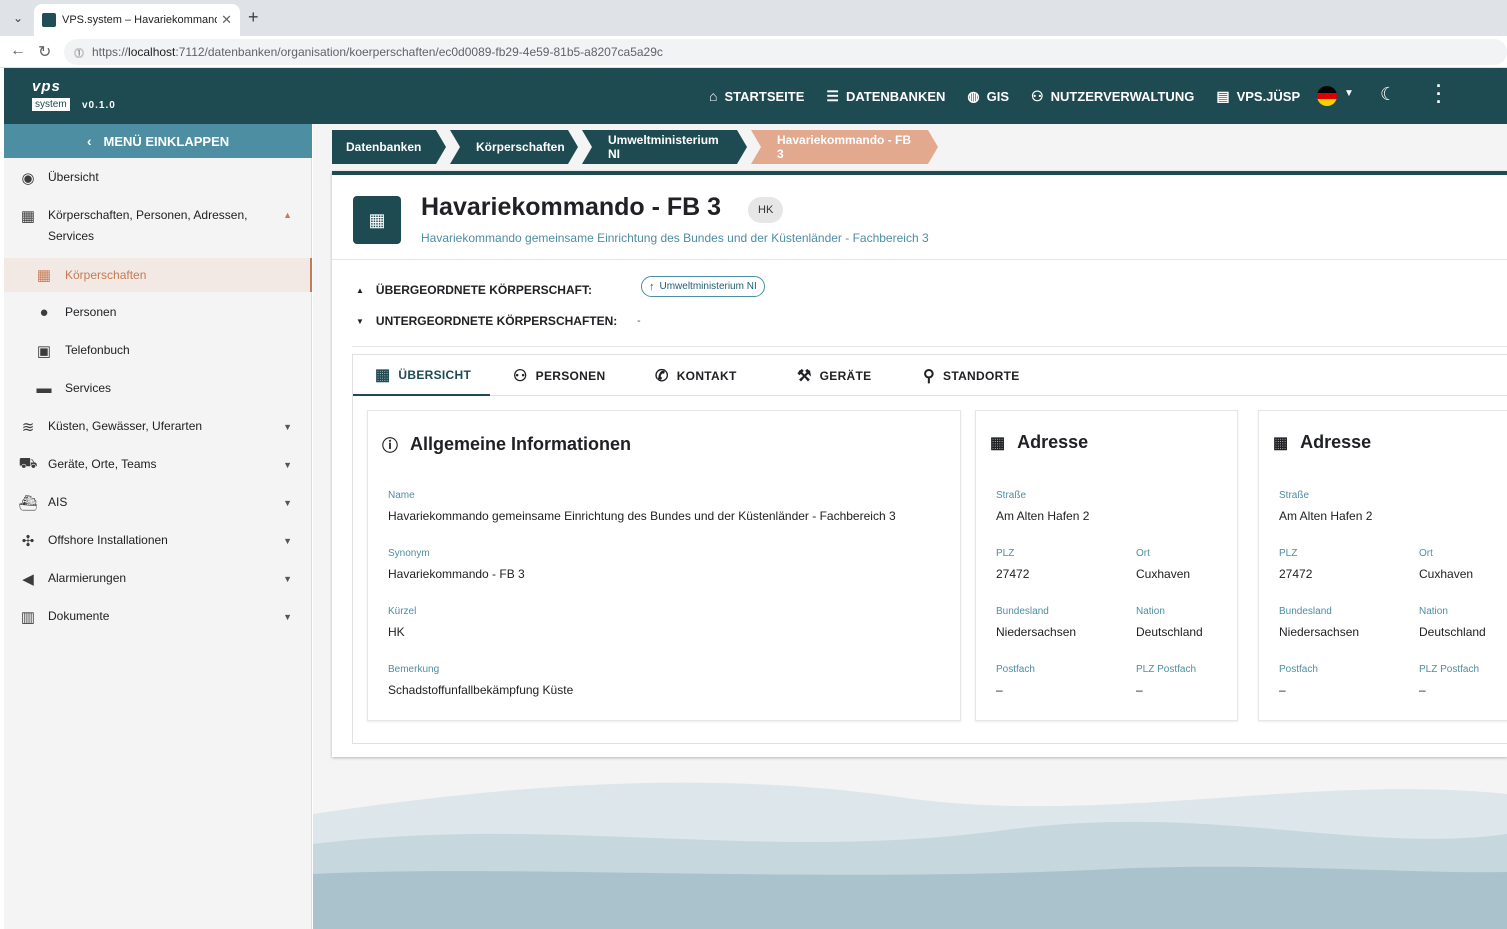 The height and width of the screenshot is (929, 1507). I want to click on collapse-menu-button: ‹ MENÜ EINKLAPPEN, so click(158, 141).